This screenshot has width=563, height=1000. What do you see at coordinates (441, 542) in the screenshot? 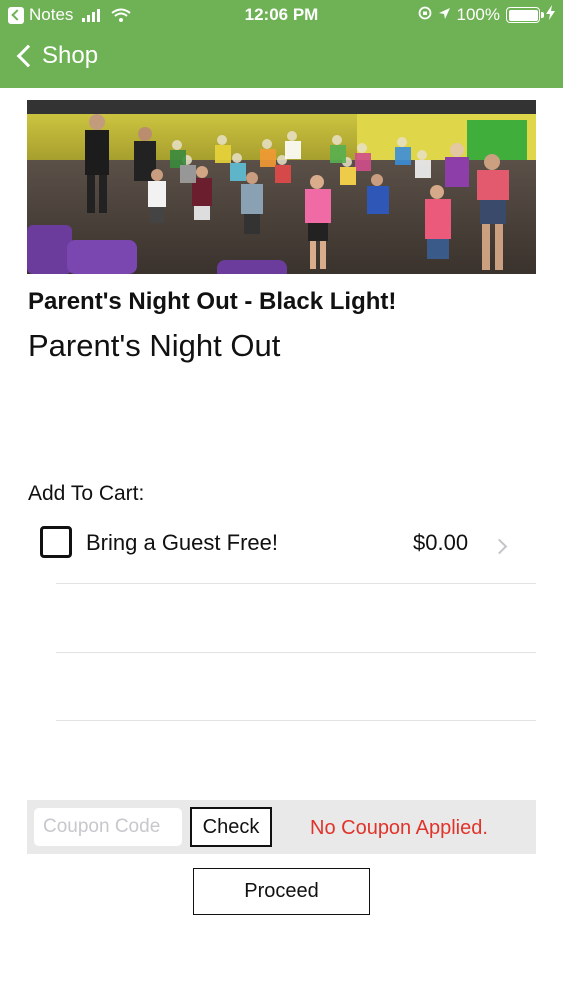
I see `cart-item-price: $0.00` at bounding box center [441, 542].